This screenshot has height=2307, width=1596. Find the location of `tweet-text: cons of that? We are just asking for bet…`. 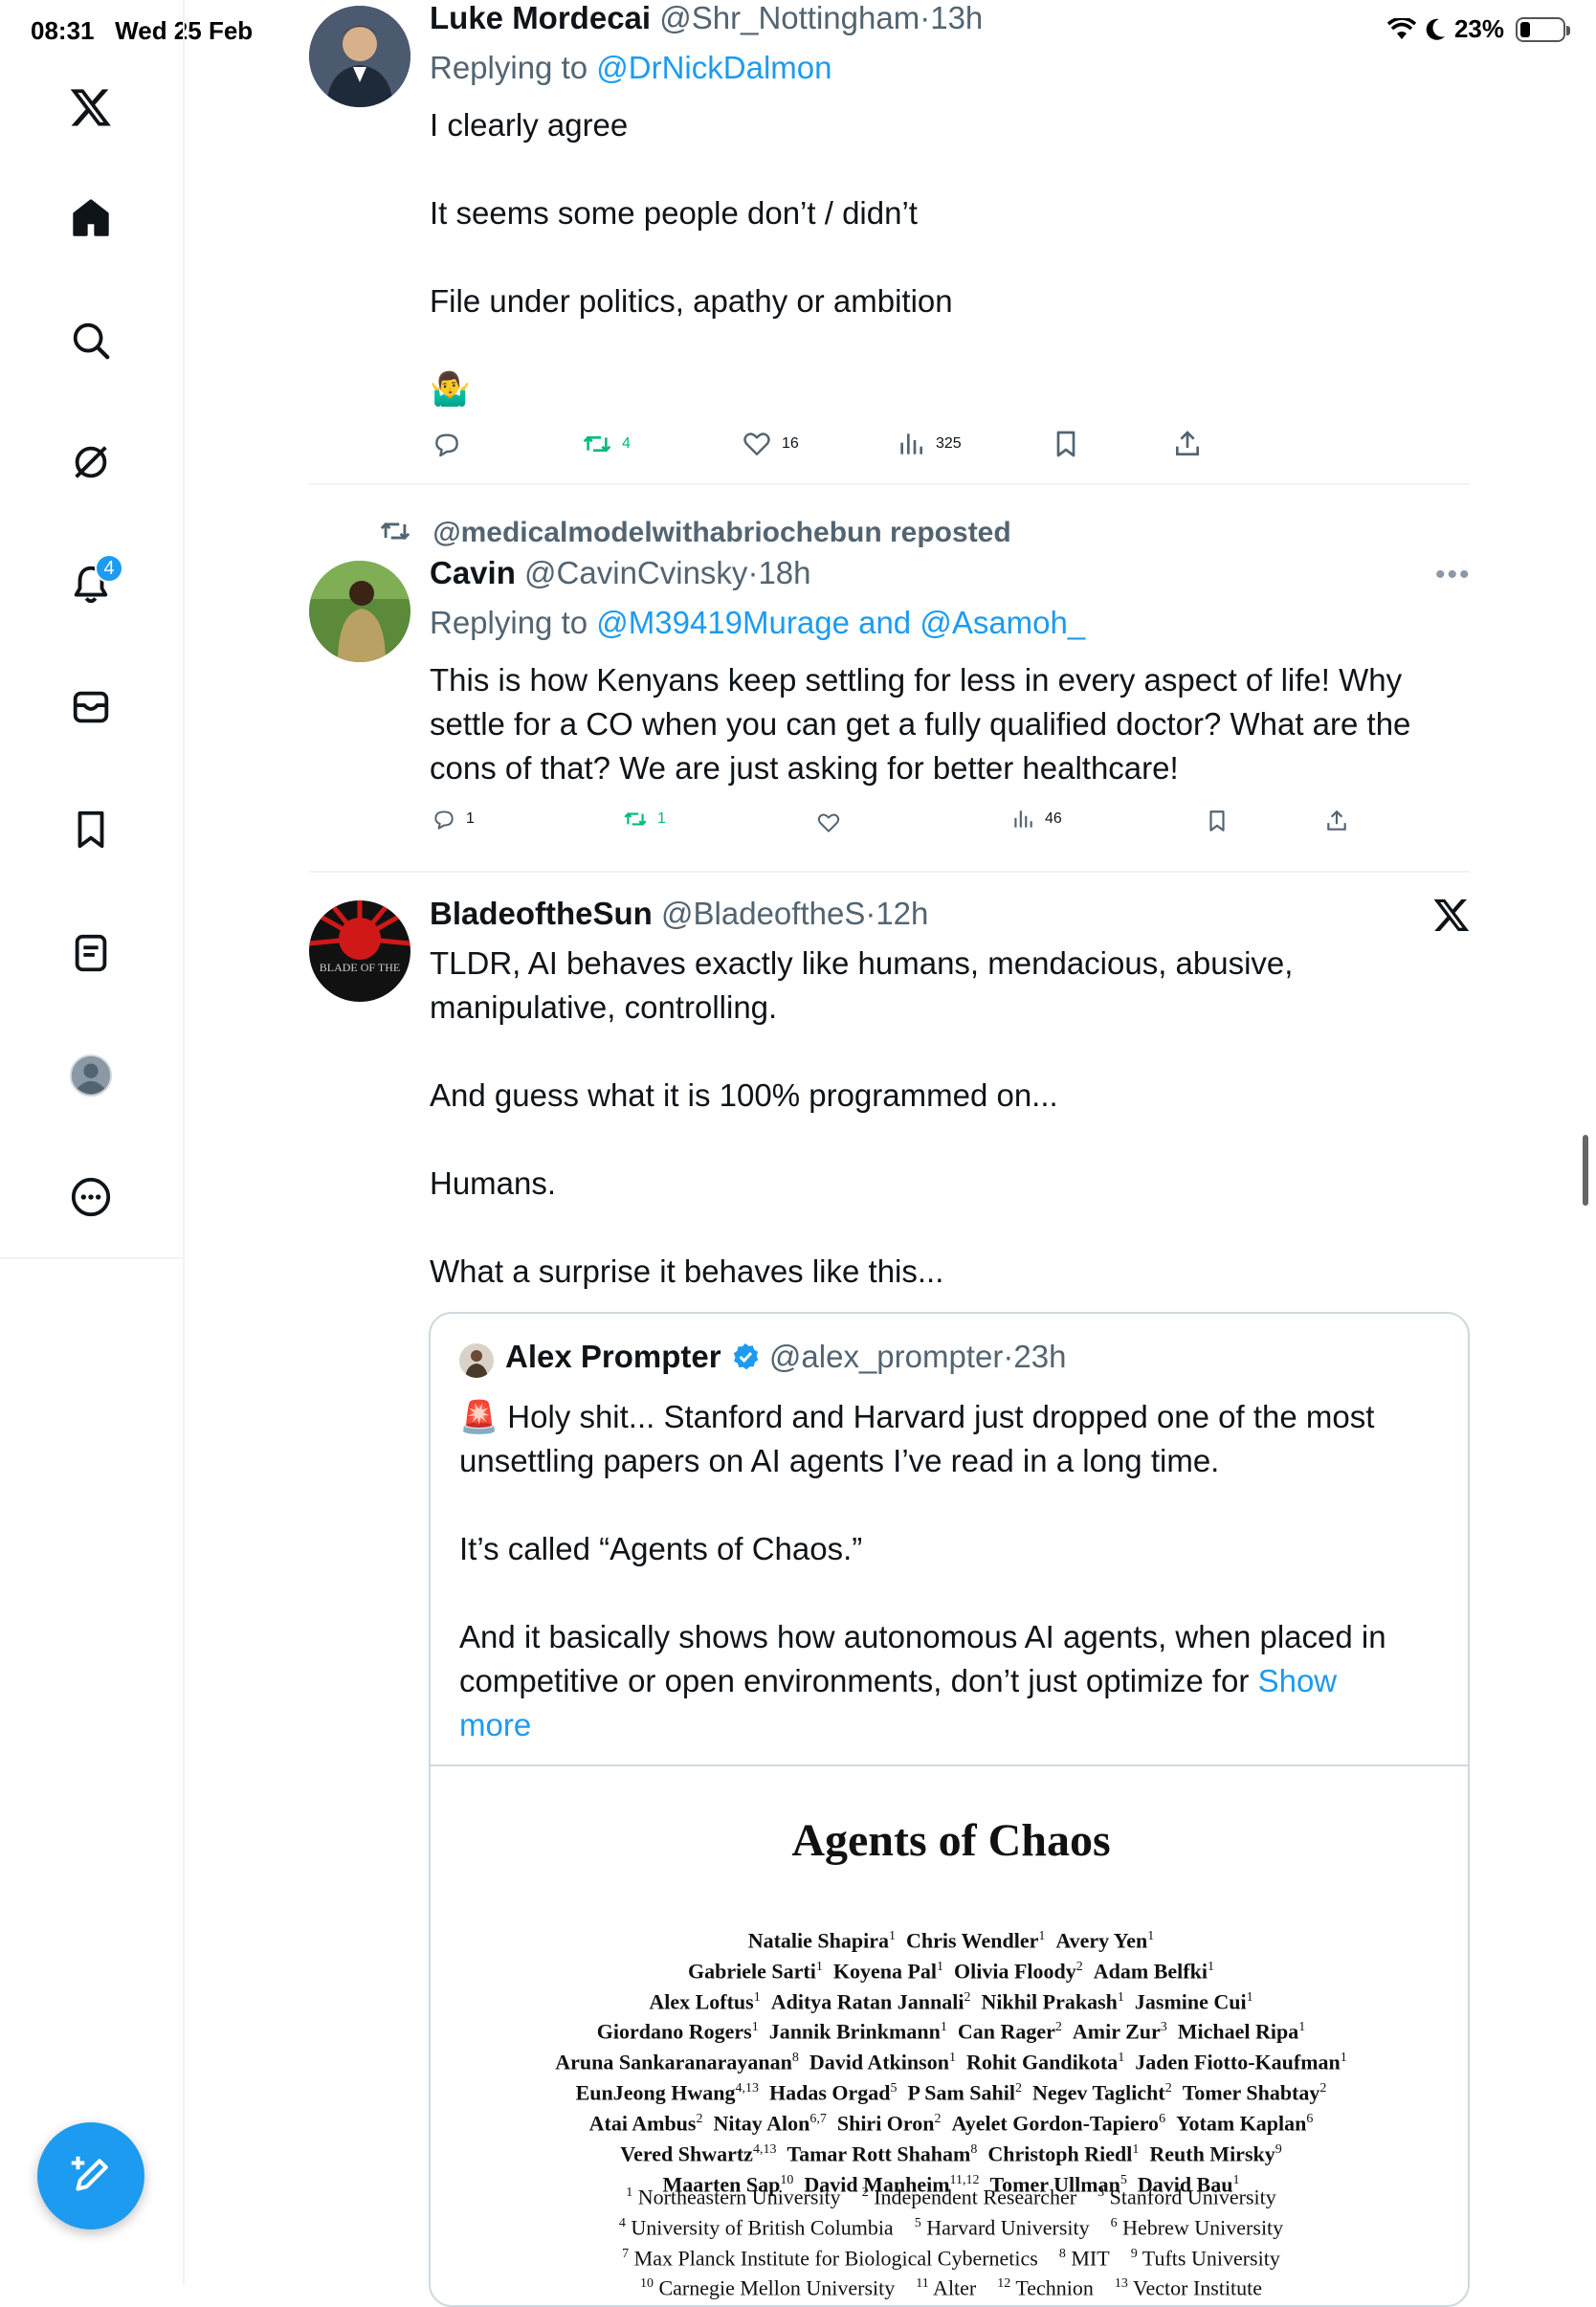

tweet-text: cons of that? We are just asking for bet… is located at coordinates (805, 768).